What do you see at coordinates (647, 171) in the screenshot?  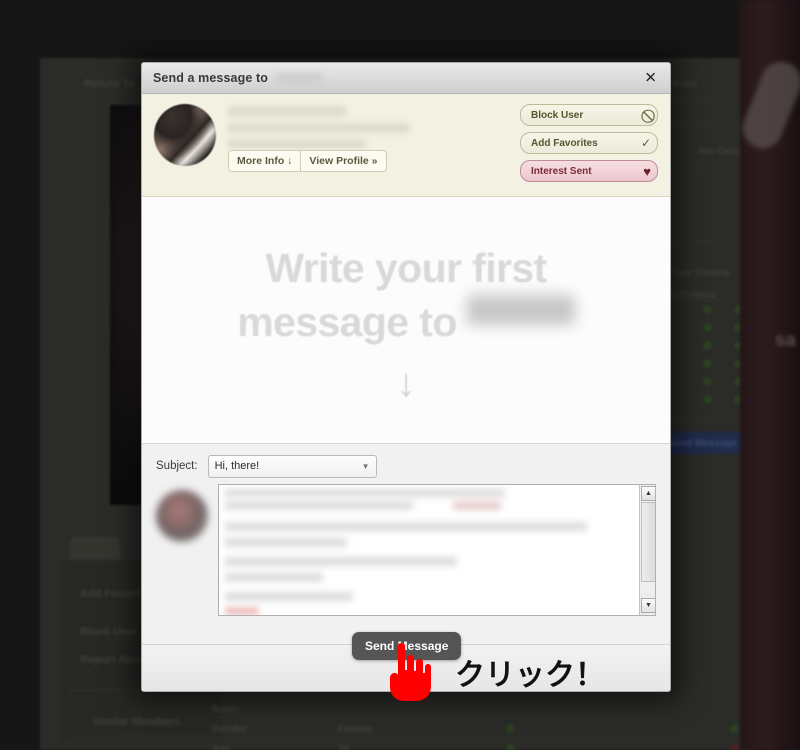 I see `heart-icon: ♥` at bounding box center [647, 171].